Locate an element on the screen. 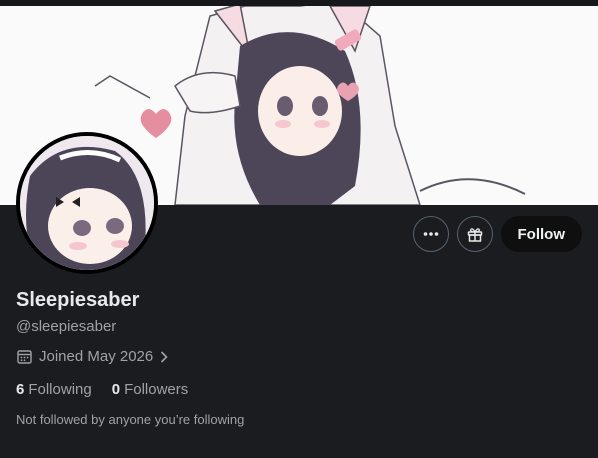 The height and width of the screenshot is (458, 598). profile-avatar is located at coordinates (87, 203).